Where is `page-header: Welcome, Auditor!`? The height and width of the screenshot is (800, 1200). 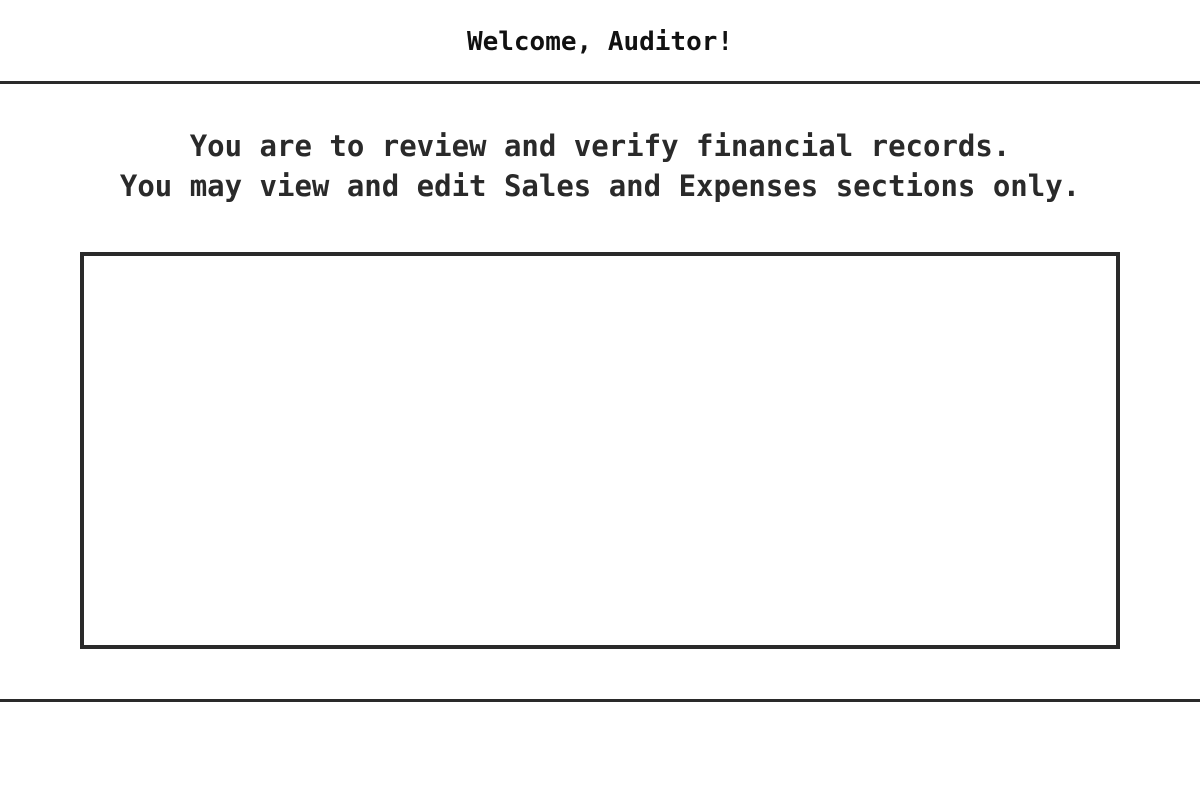 page-header: Welcome, Auditor! is located at coordinates (600, 42).